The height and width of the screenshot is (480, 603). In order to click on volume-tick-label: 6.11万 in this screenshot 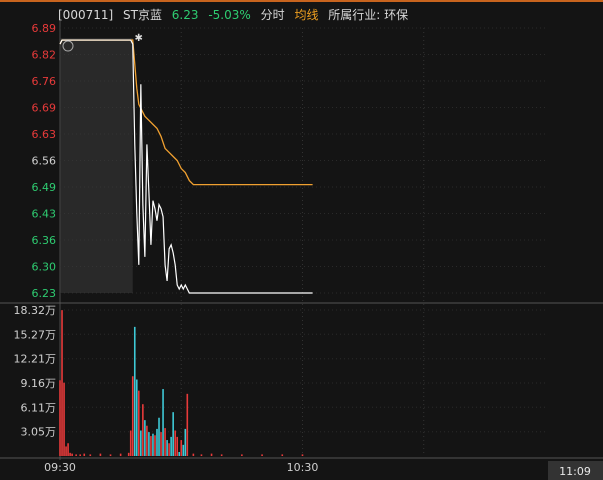, I will do `click(39, 407)`.